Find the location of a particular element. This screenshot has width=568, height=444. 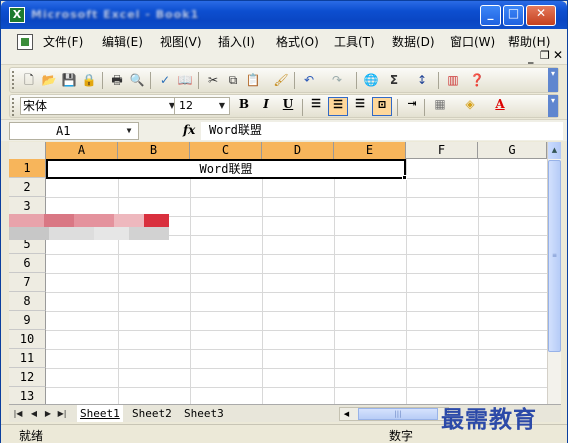

first-sheet-icon: |◀ is located at coordinates (18, 414).